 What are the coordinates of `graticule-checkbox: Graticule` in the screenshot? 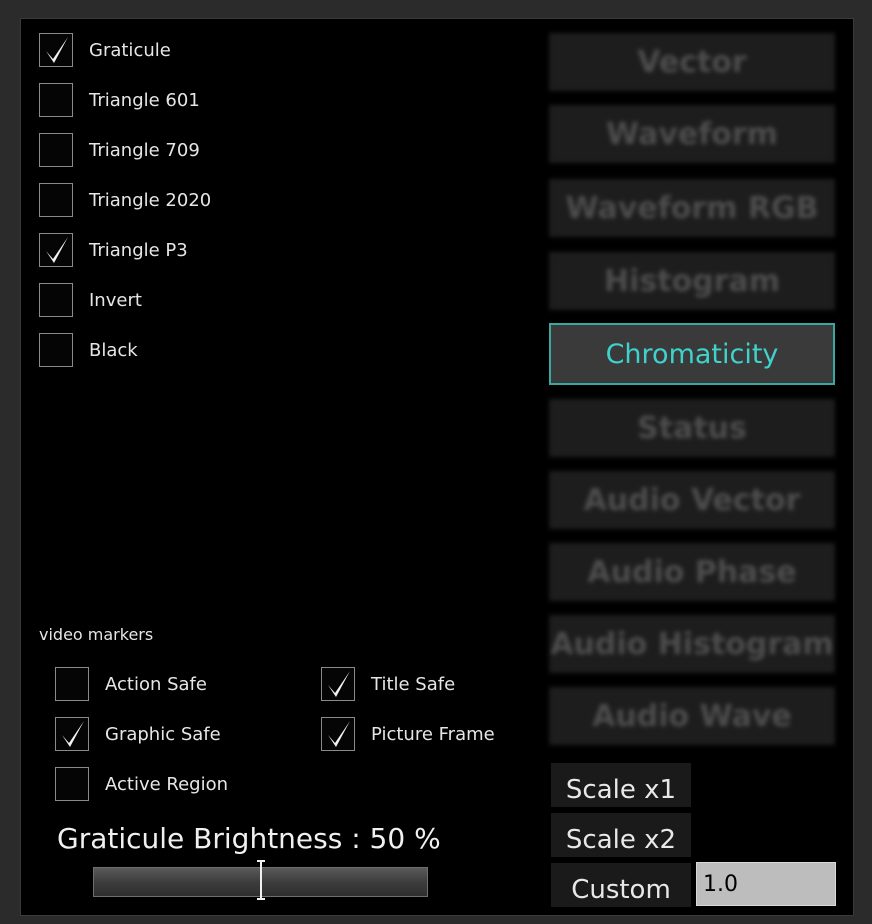 It's located at (105, 50).